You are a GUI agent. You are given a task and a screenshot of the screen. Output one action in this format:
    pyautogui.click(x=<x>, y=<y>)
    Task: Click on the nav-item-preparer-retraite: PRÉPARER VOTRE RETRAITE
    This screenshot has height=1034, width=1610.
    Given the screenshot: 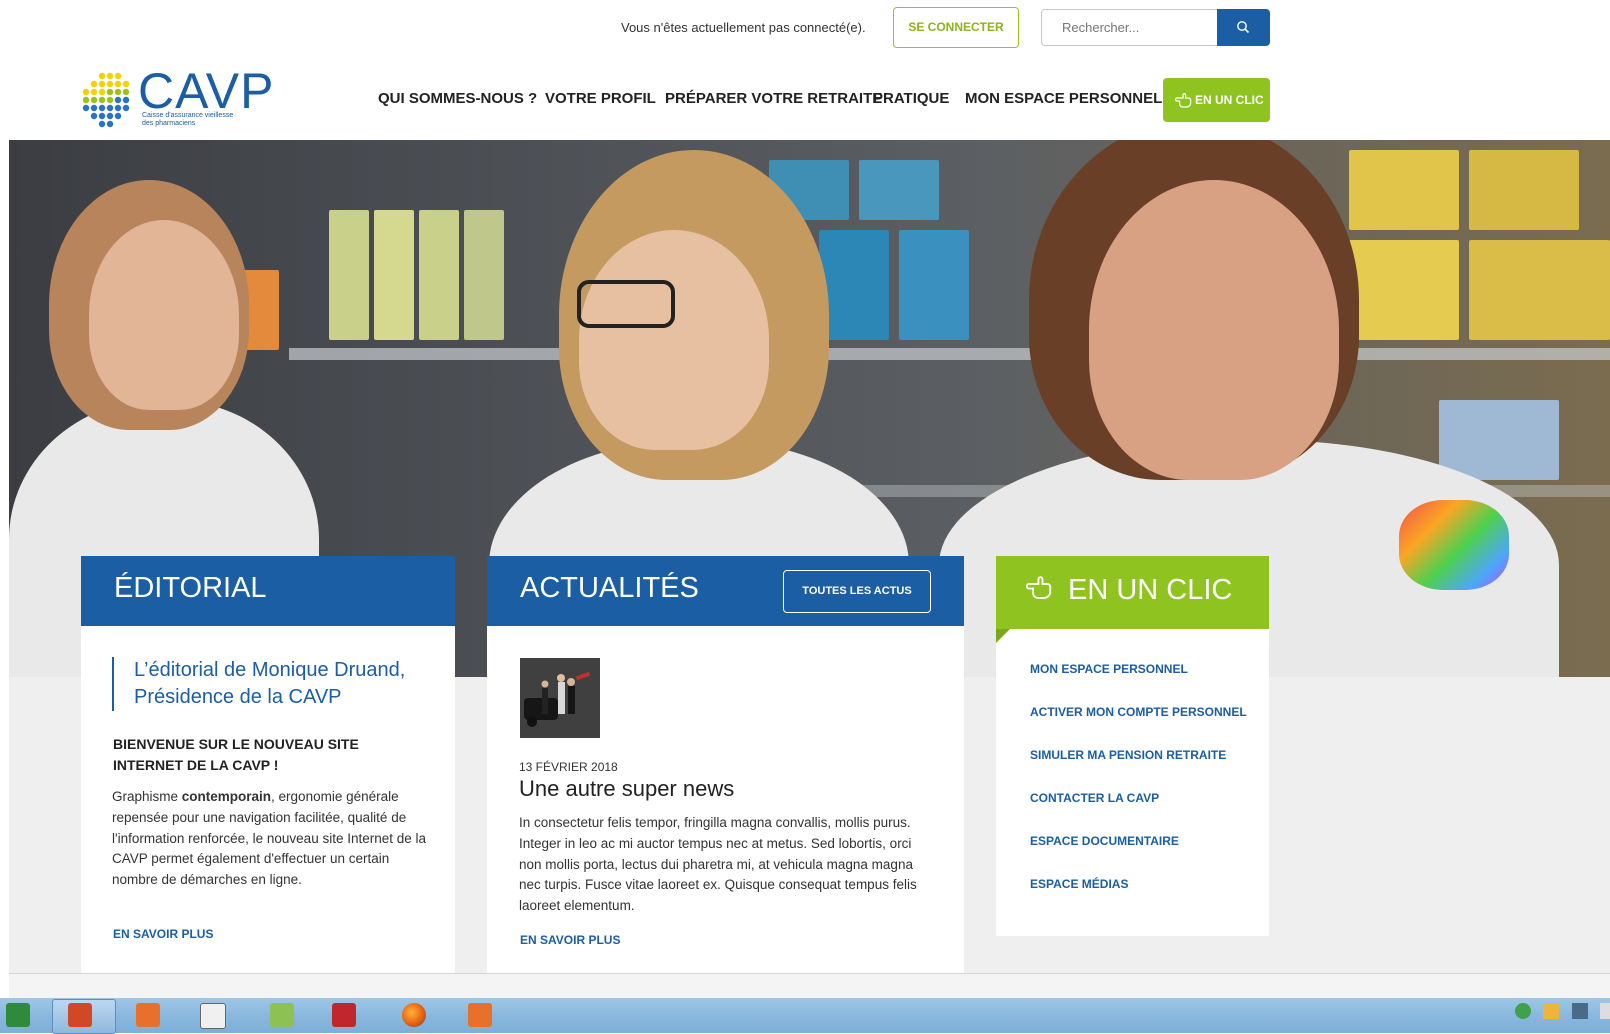 What is the action you would take?
    pyautogui.click(x=773, y=98)
    